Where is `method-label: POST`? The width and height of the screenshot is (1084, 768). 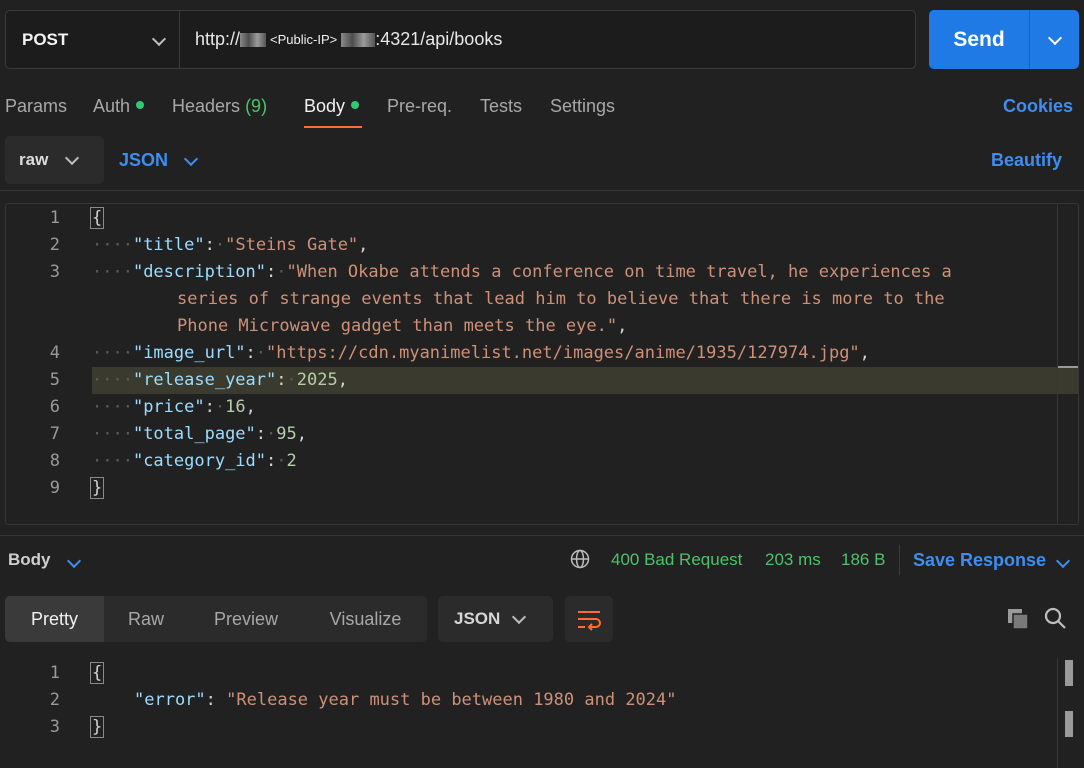
method-label: POST is located at coordinates (45, 39).